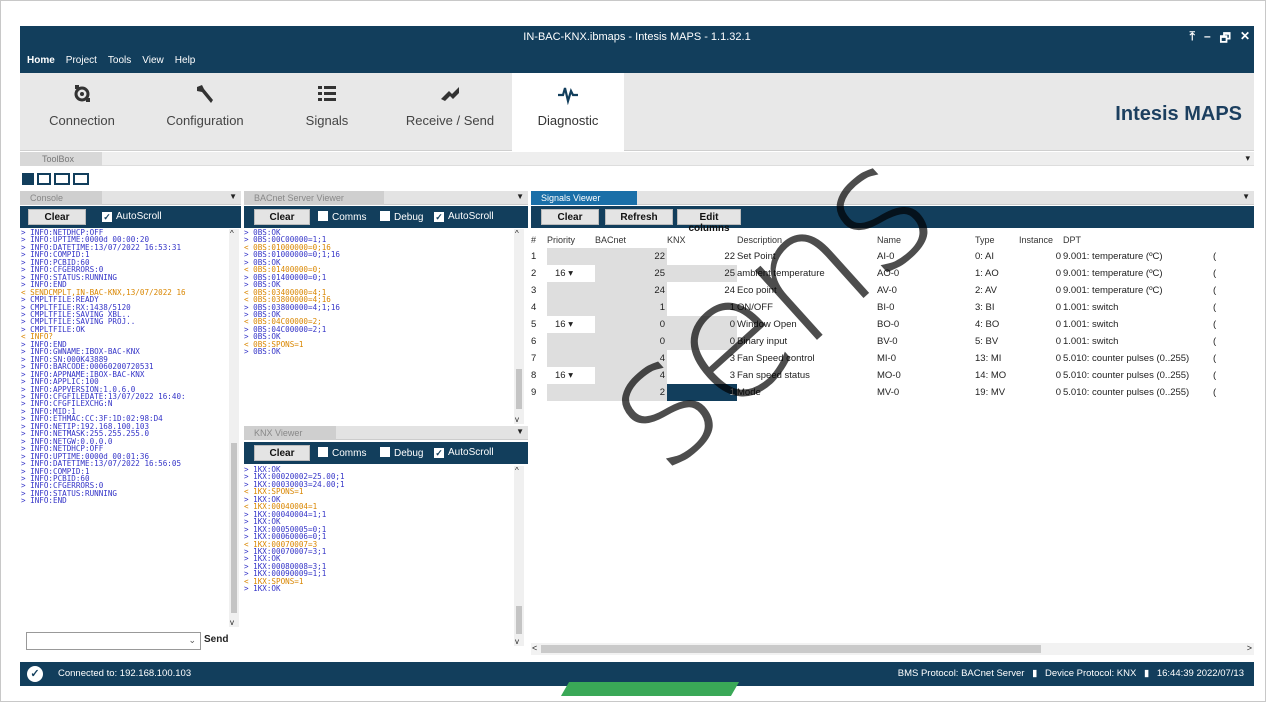 The width and height of the screenshot is (1266, 702). What do you see at coordinates (926, 392) in the screenshot?
I see `table-cell-name: MV-0` at bounding box center [926, 392].